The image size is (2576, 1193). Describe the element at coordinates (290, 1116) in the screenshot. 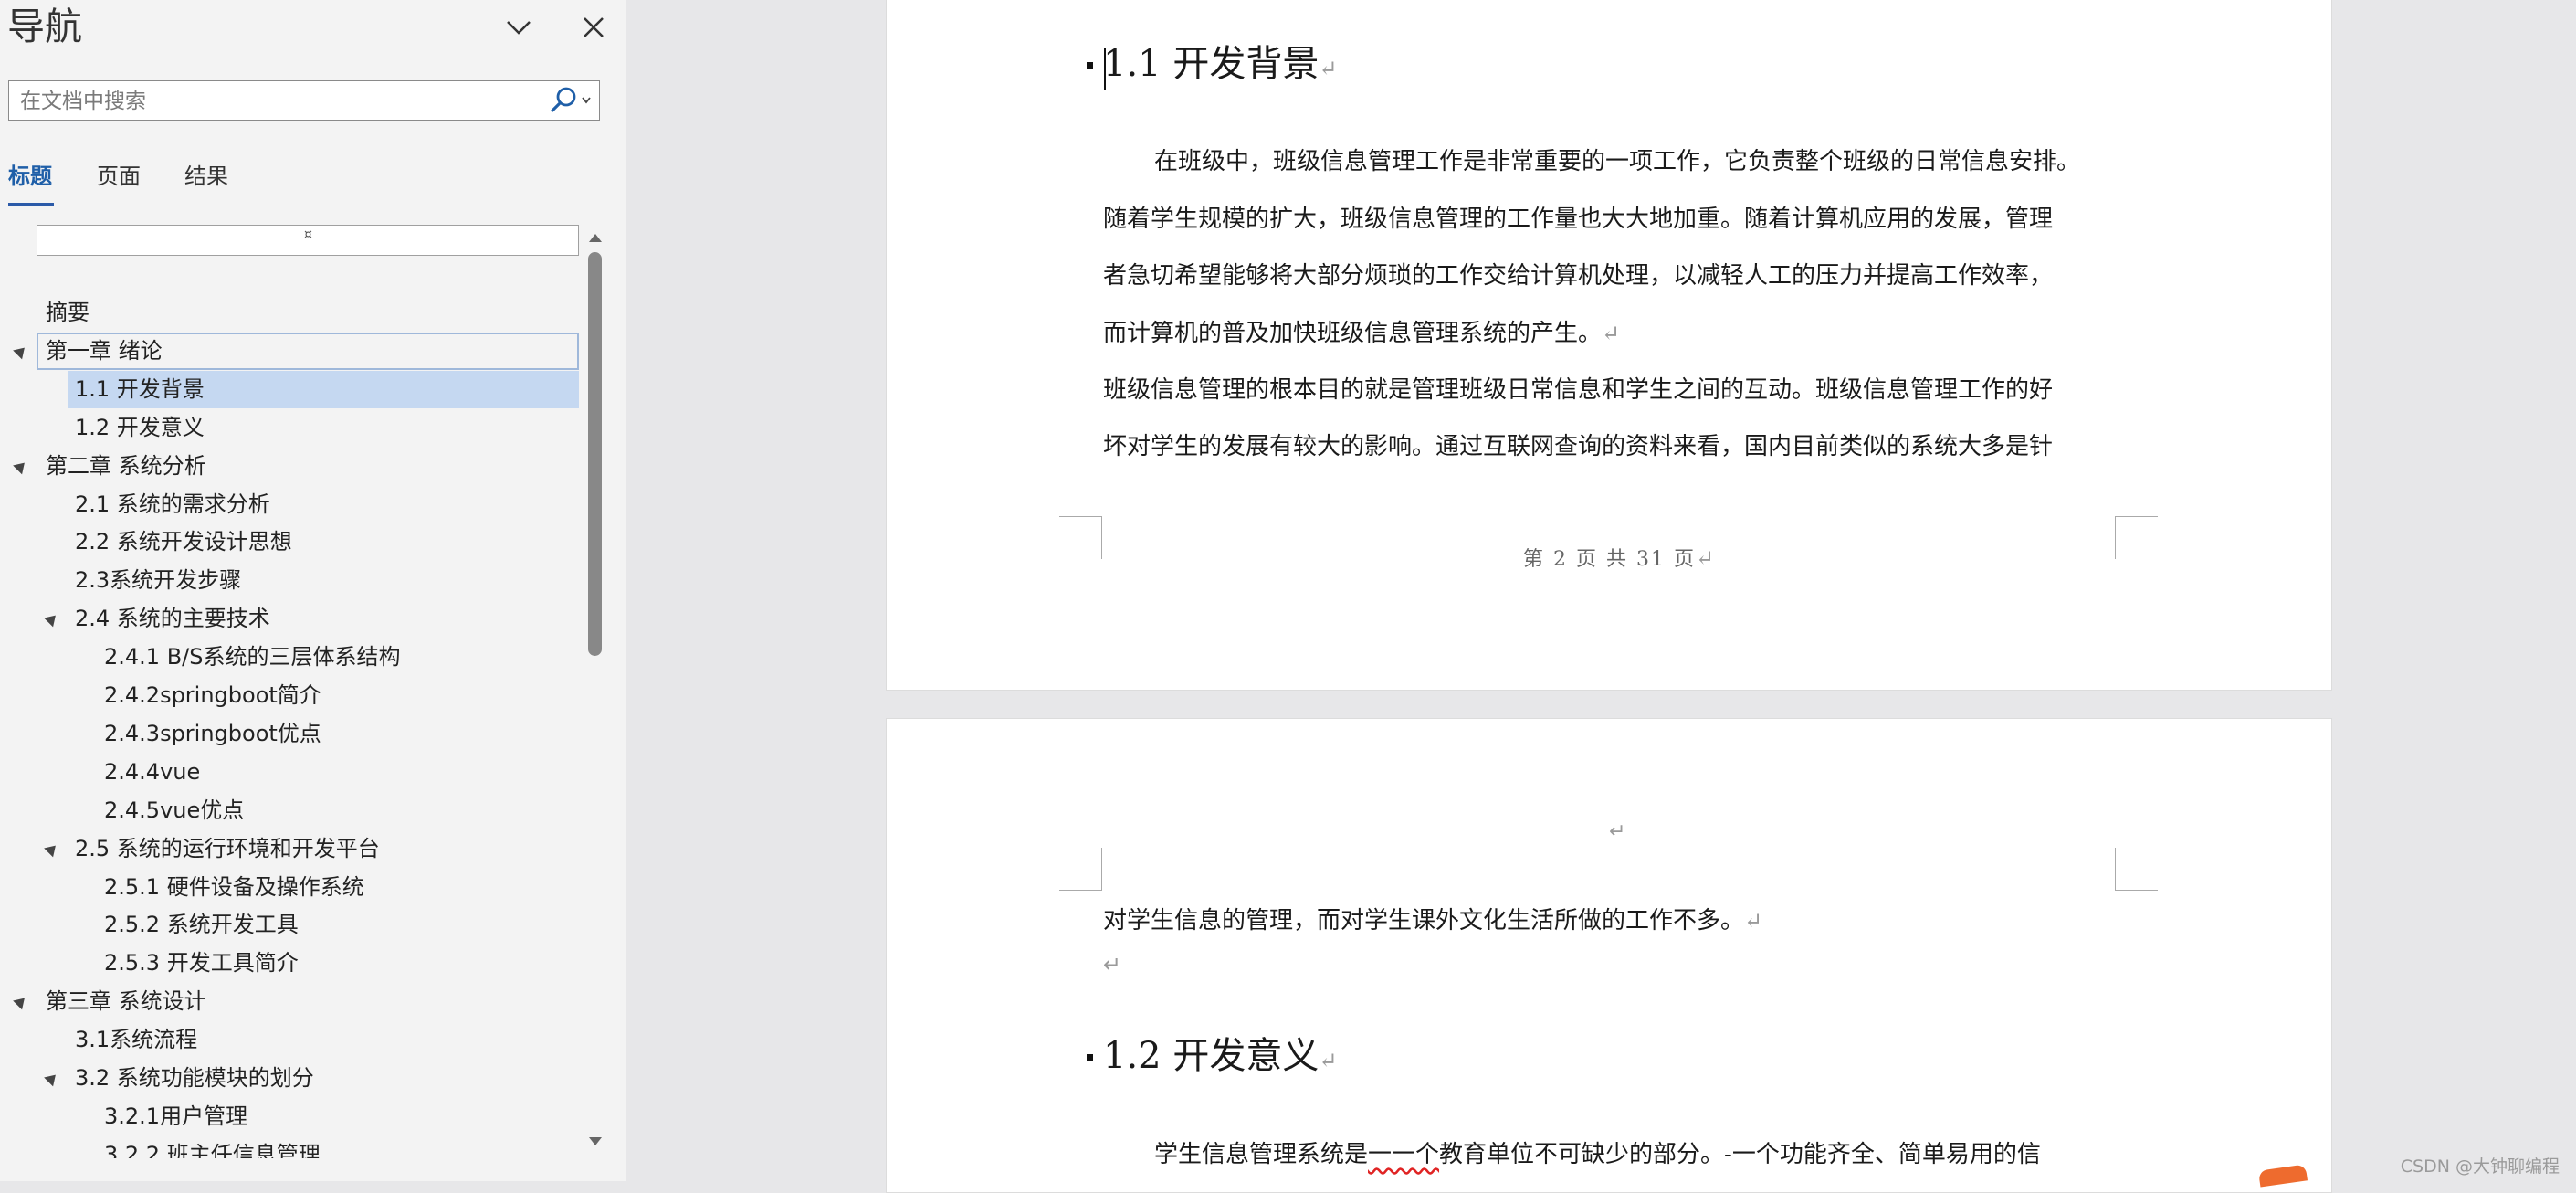

I see `nav-heading-item: 3.2.1用户管理` at that location.